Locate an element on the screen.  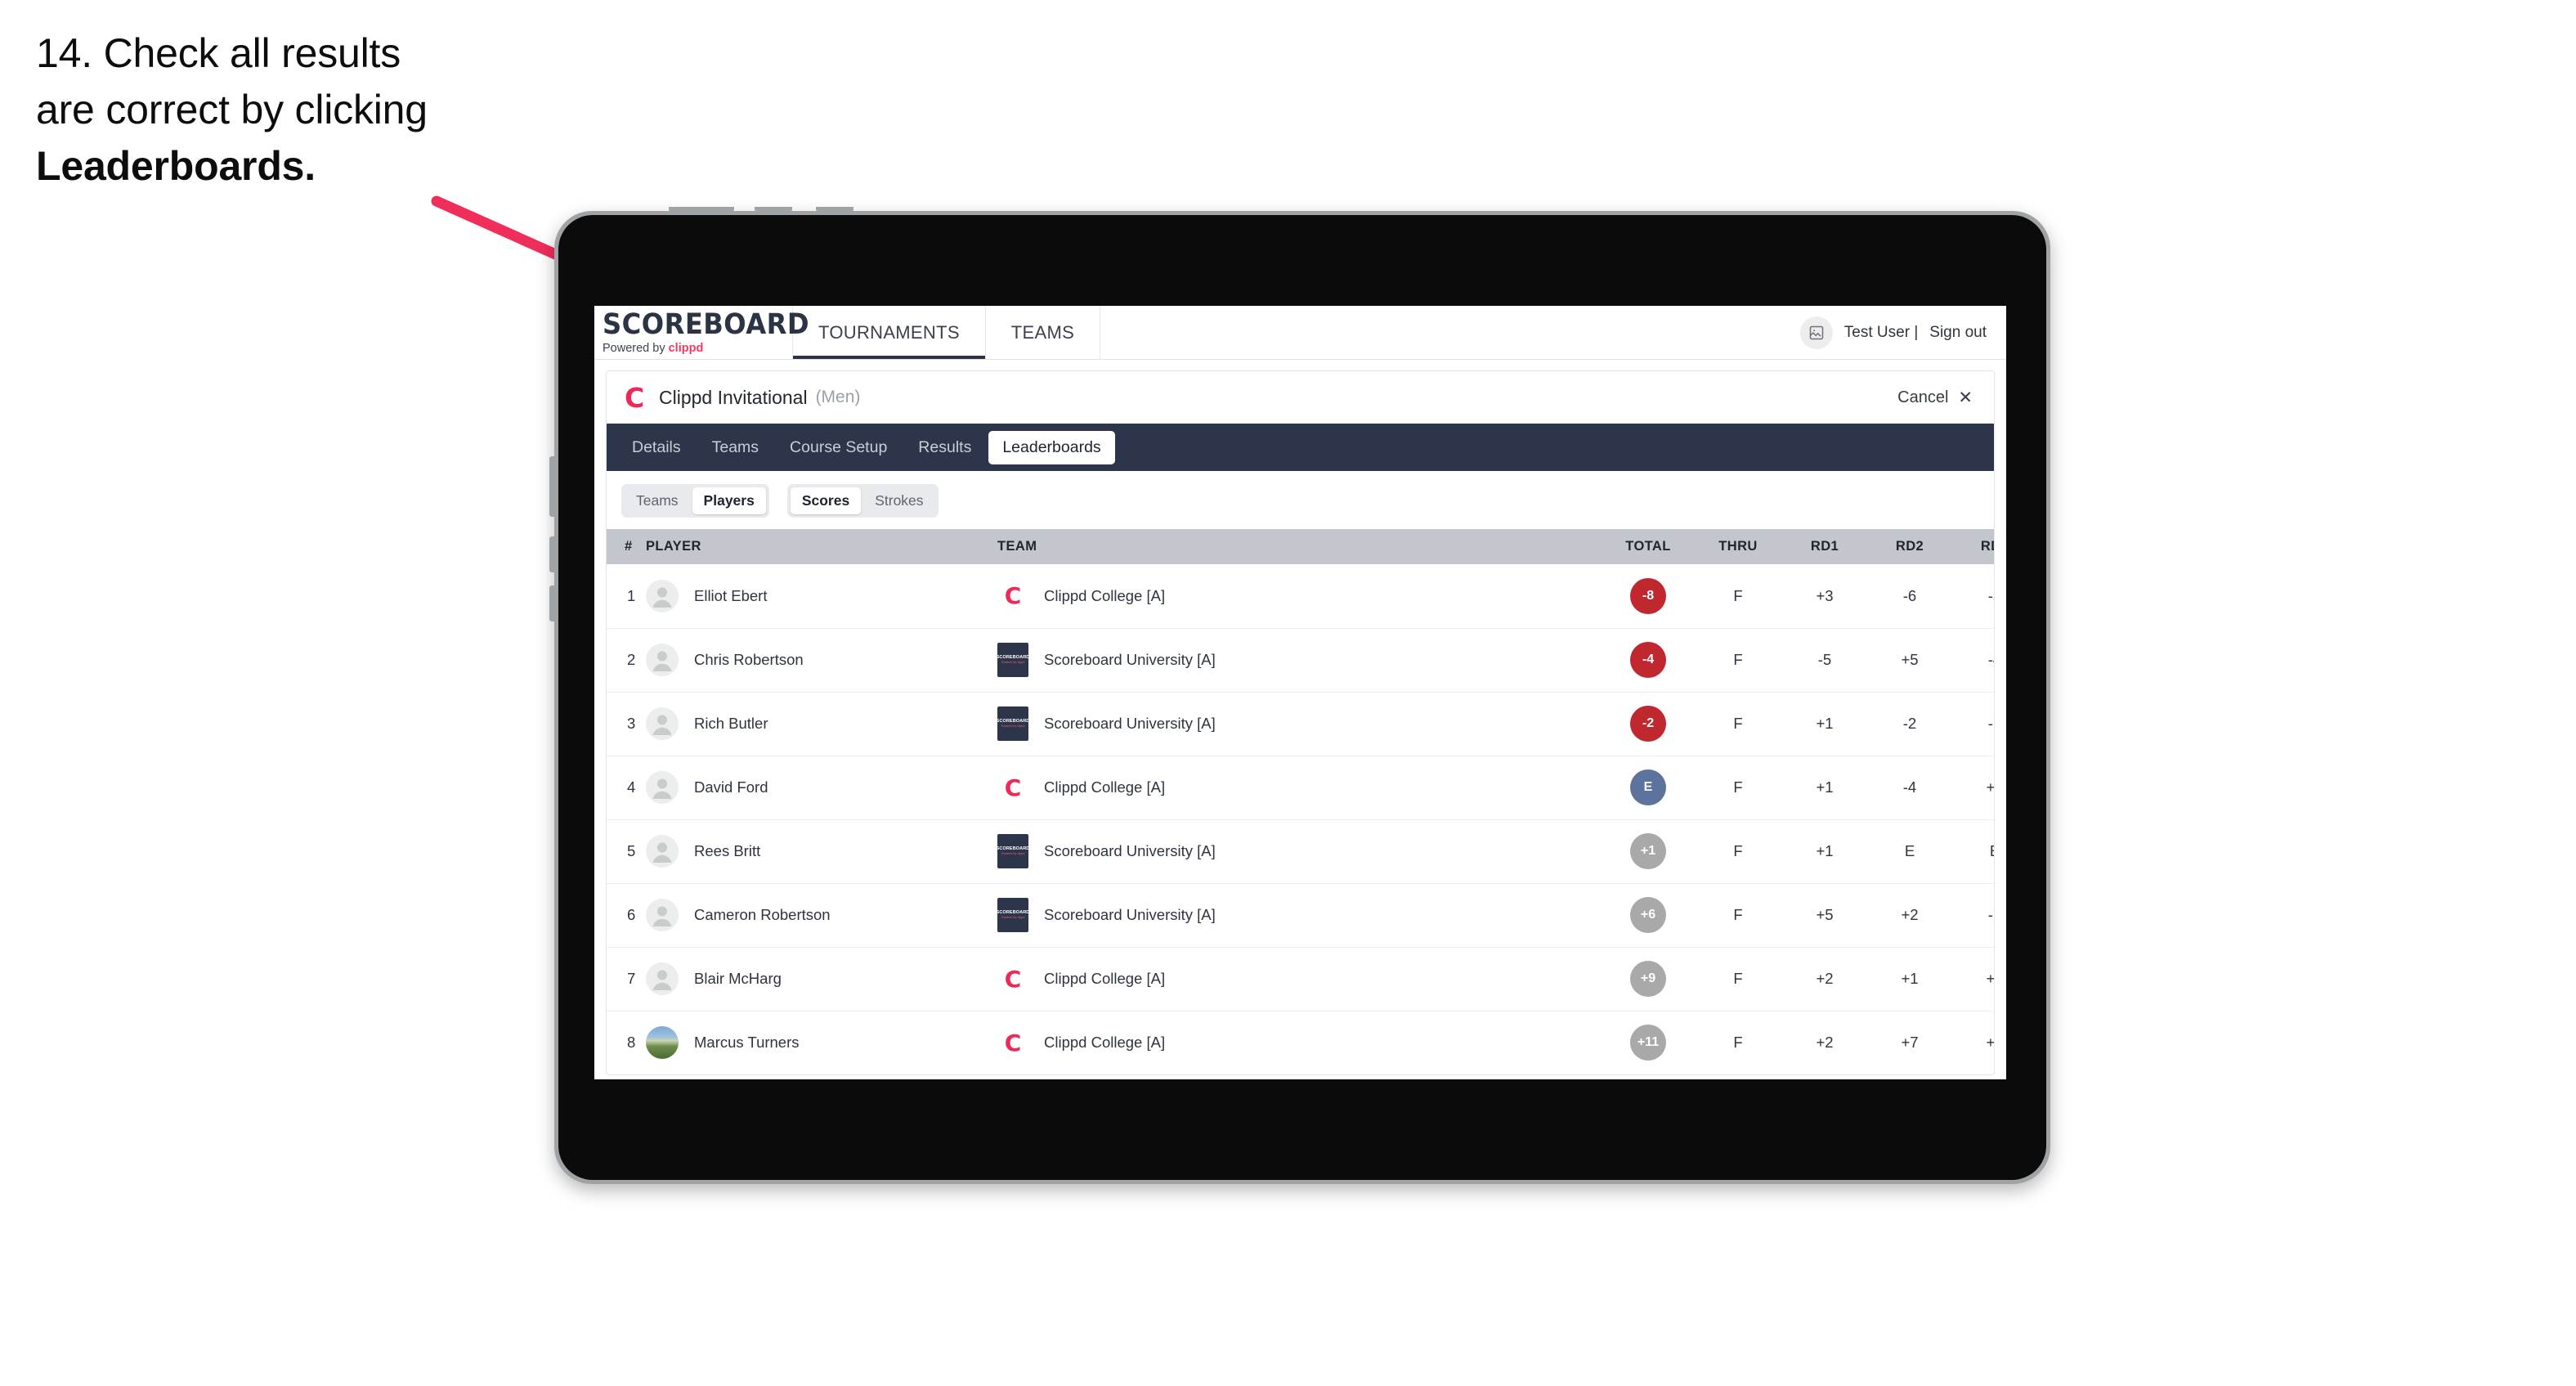
cell-total: +6 is located at coordinates (1648, 915).